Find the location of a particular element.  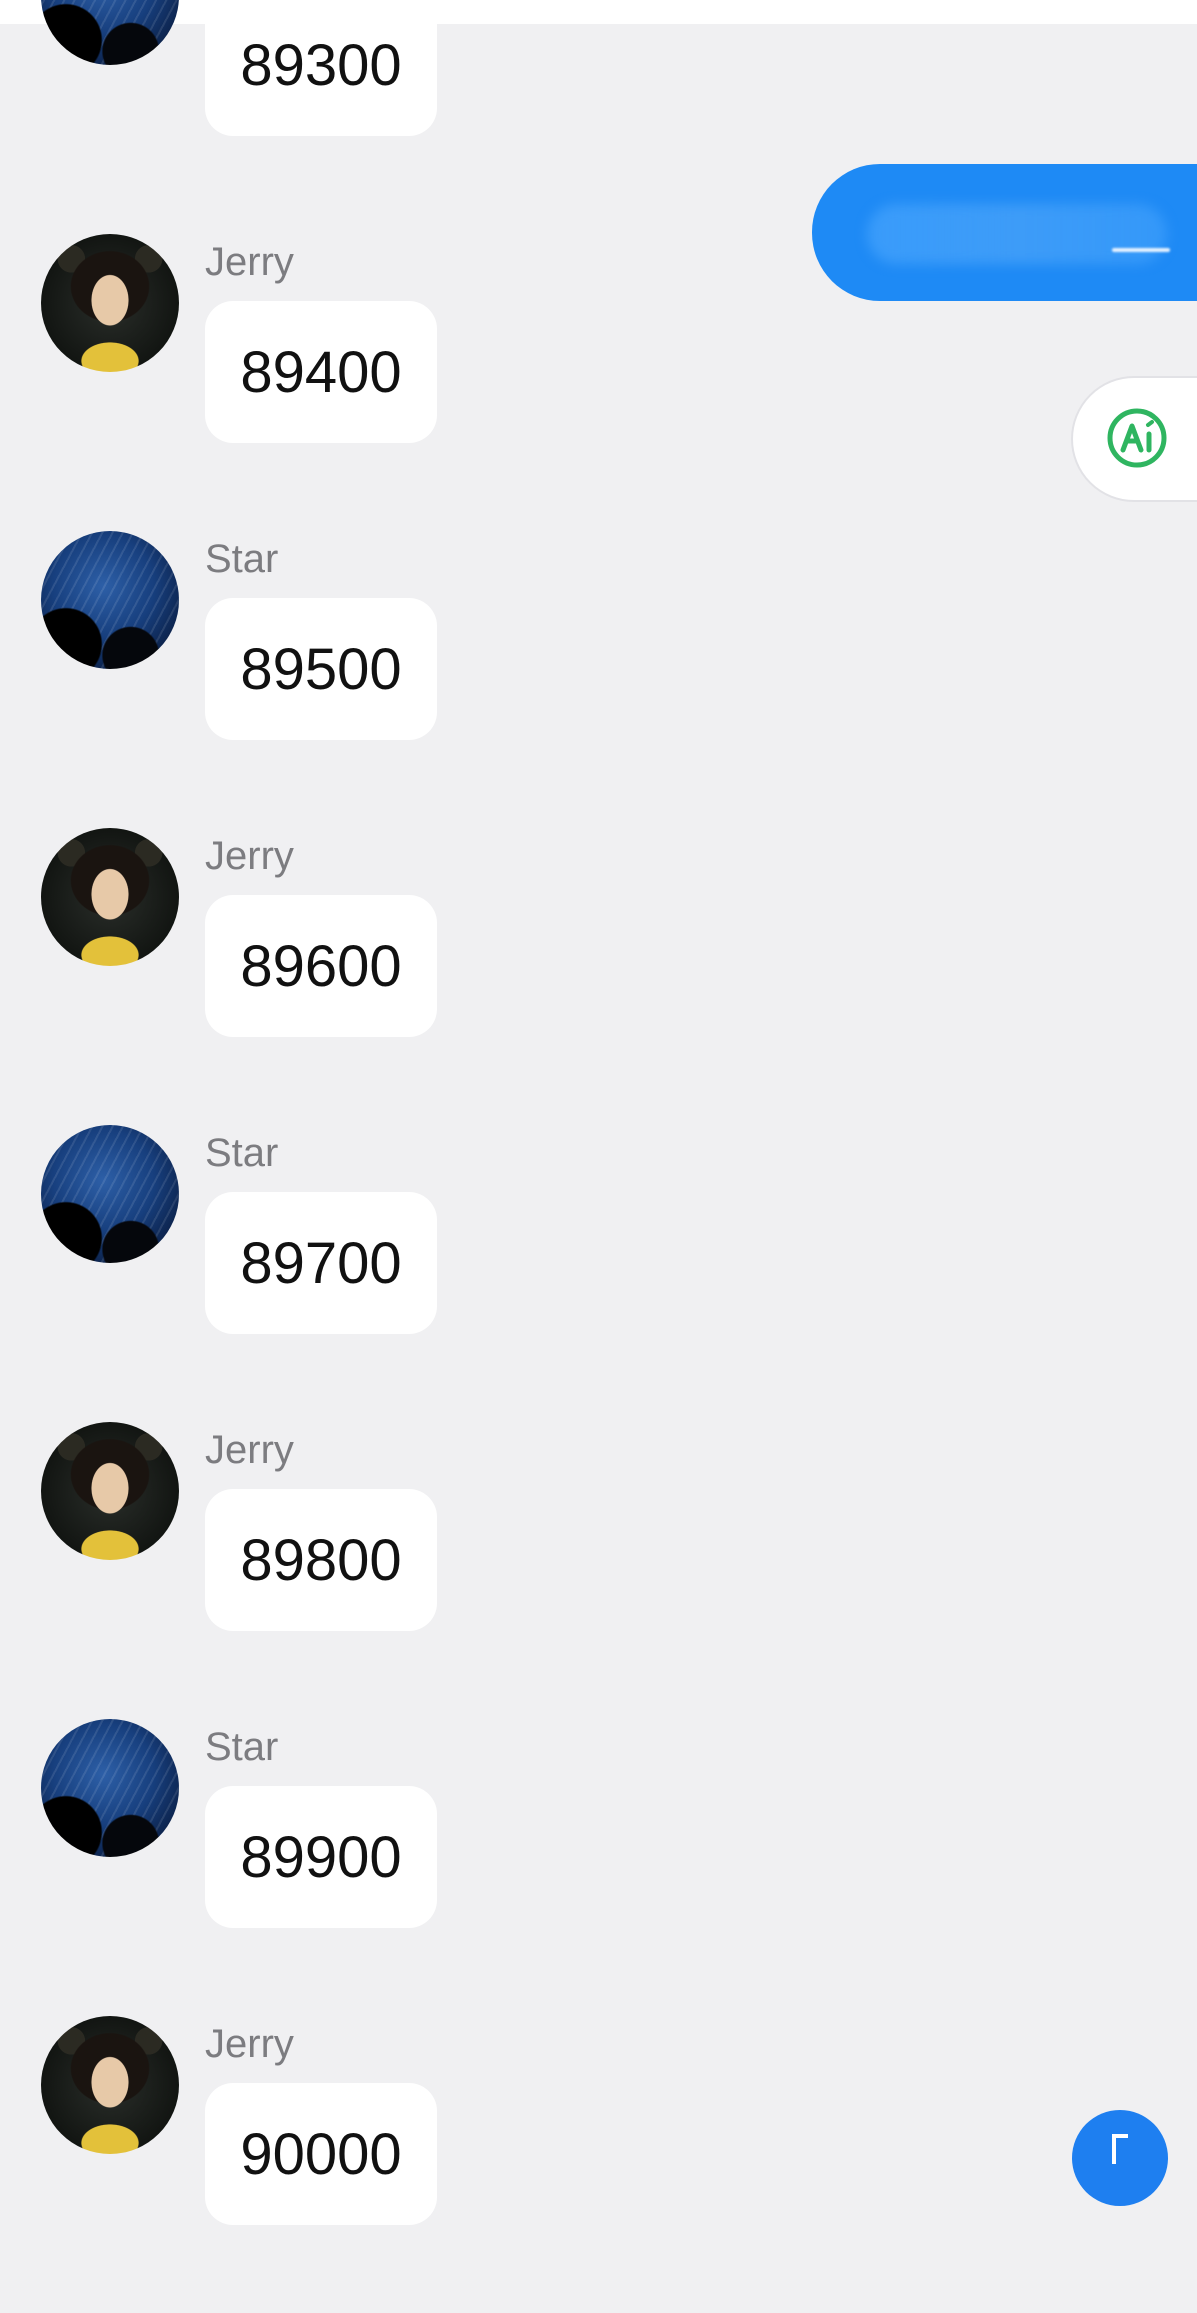

message-bubble: 89500 is located at coordinates (321, 669).